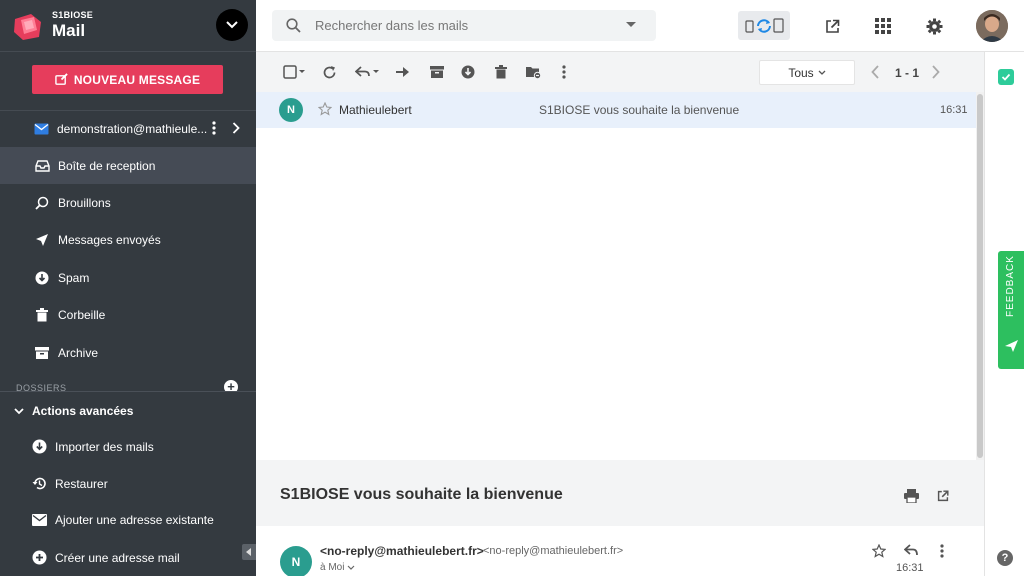 This screenshot has height=576, width=1024. What do you see at coordinates (875, 72) in the screenshot?
I see `previous-page-button` at bounding box center [875, 72].